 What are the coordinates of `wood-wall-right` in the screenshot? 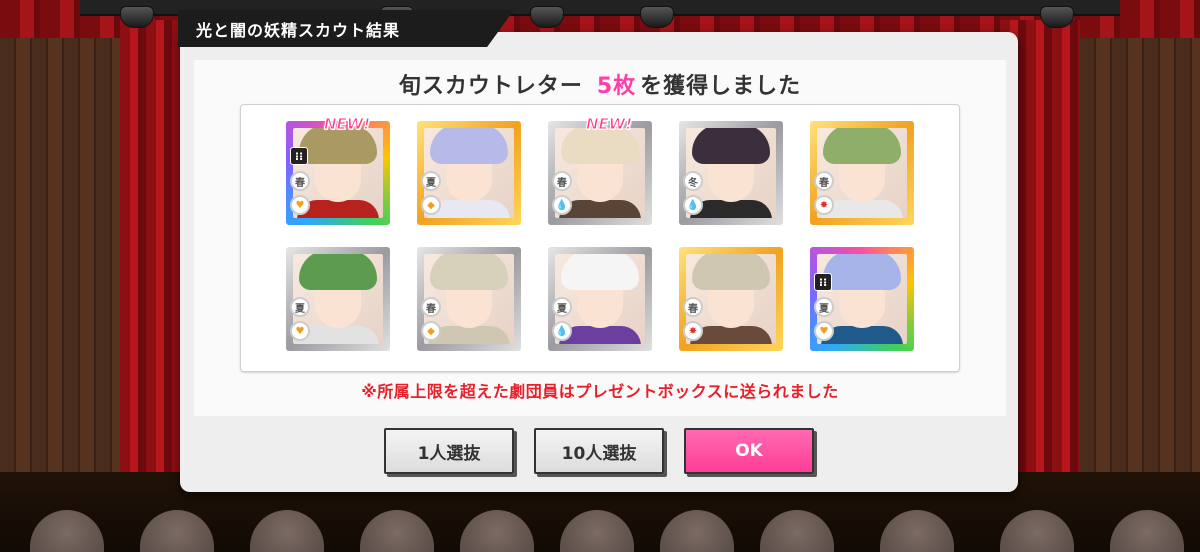 It's located at (1140, 276).